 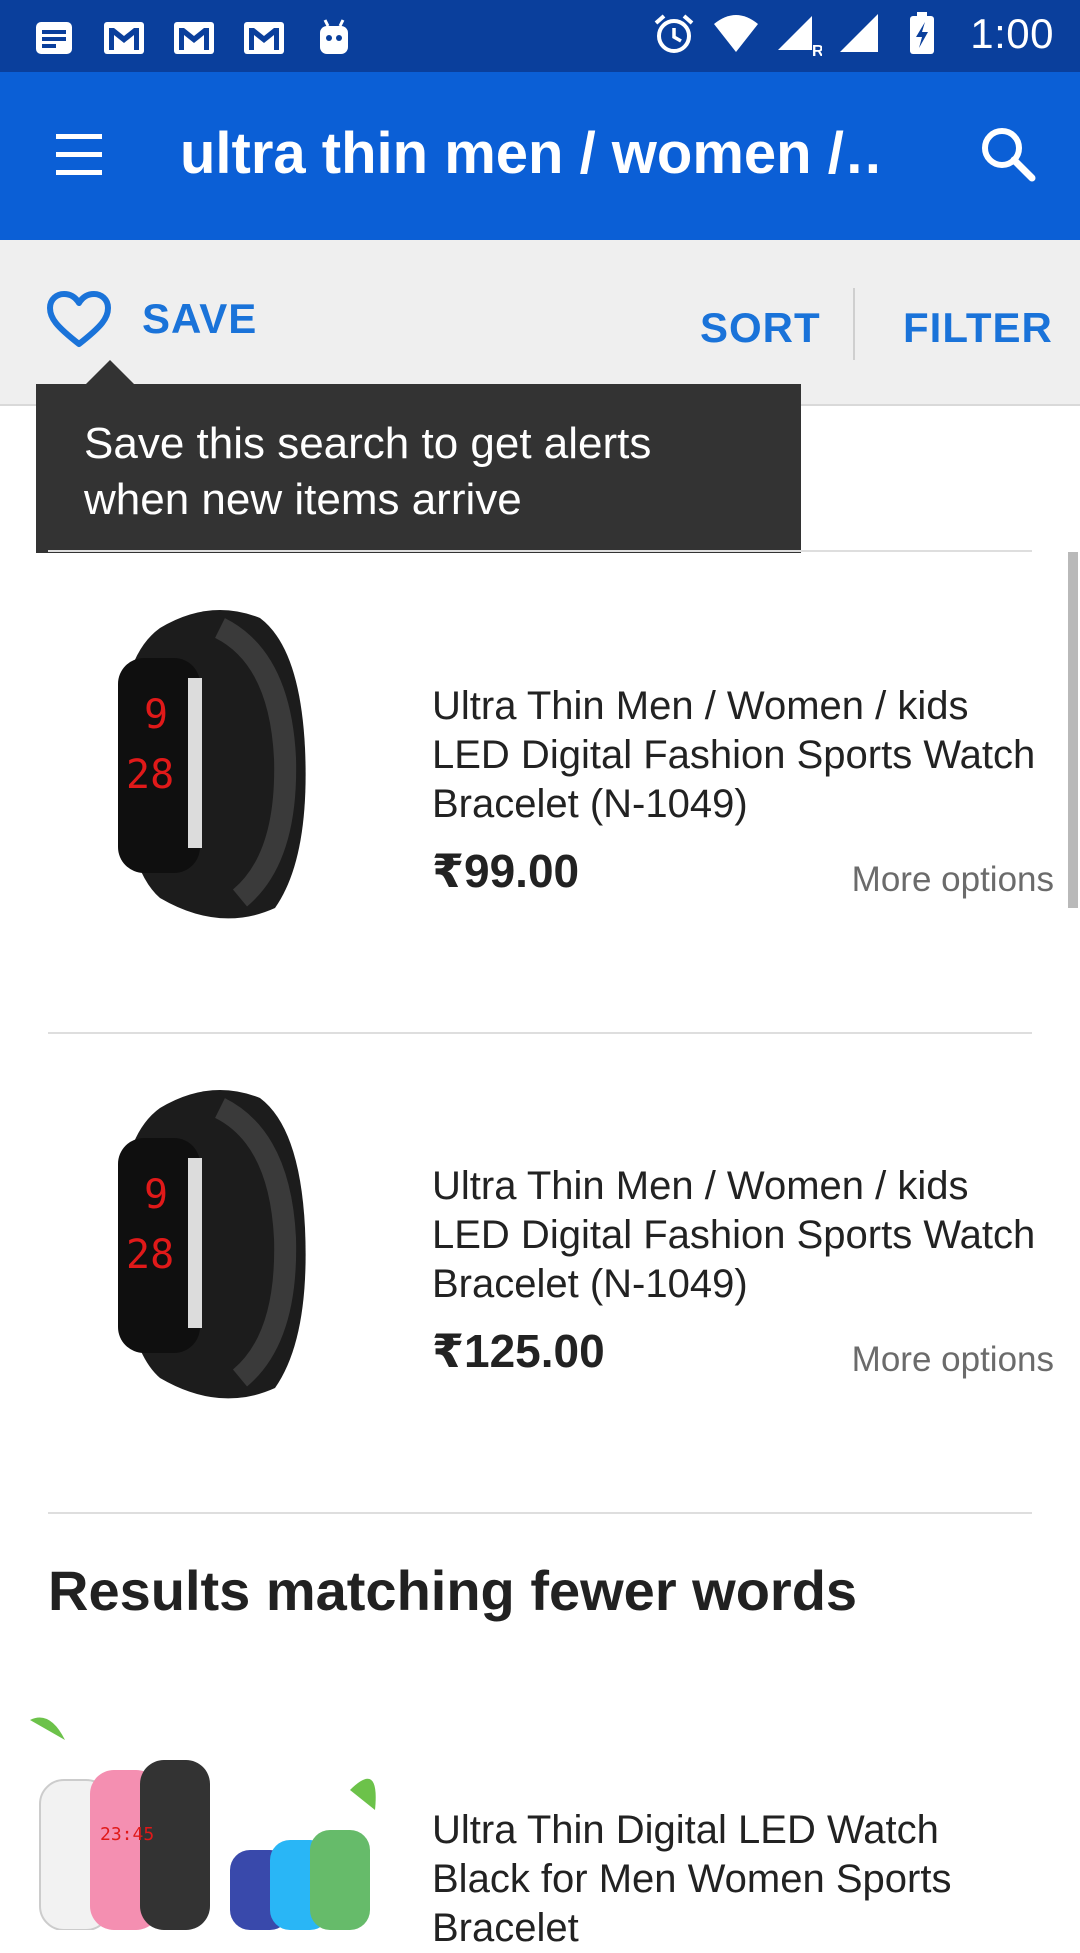 What do you see at coordinates (127, 1834) in the screenshot?
I see `svg-text: 23:45` at bounding box center [127, 1834].